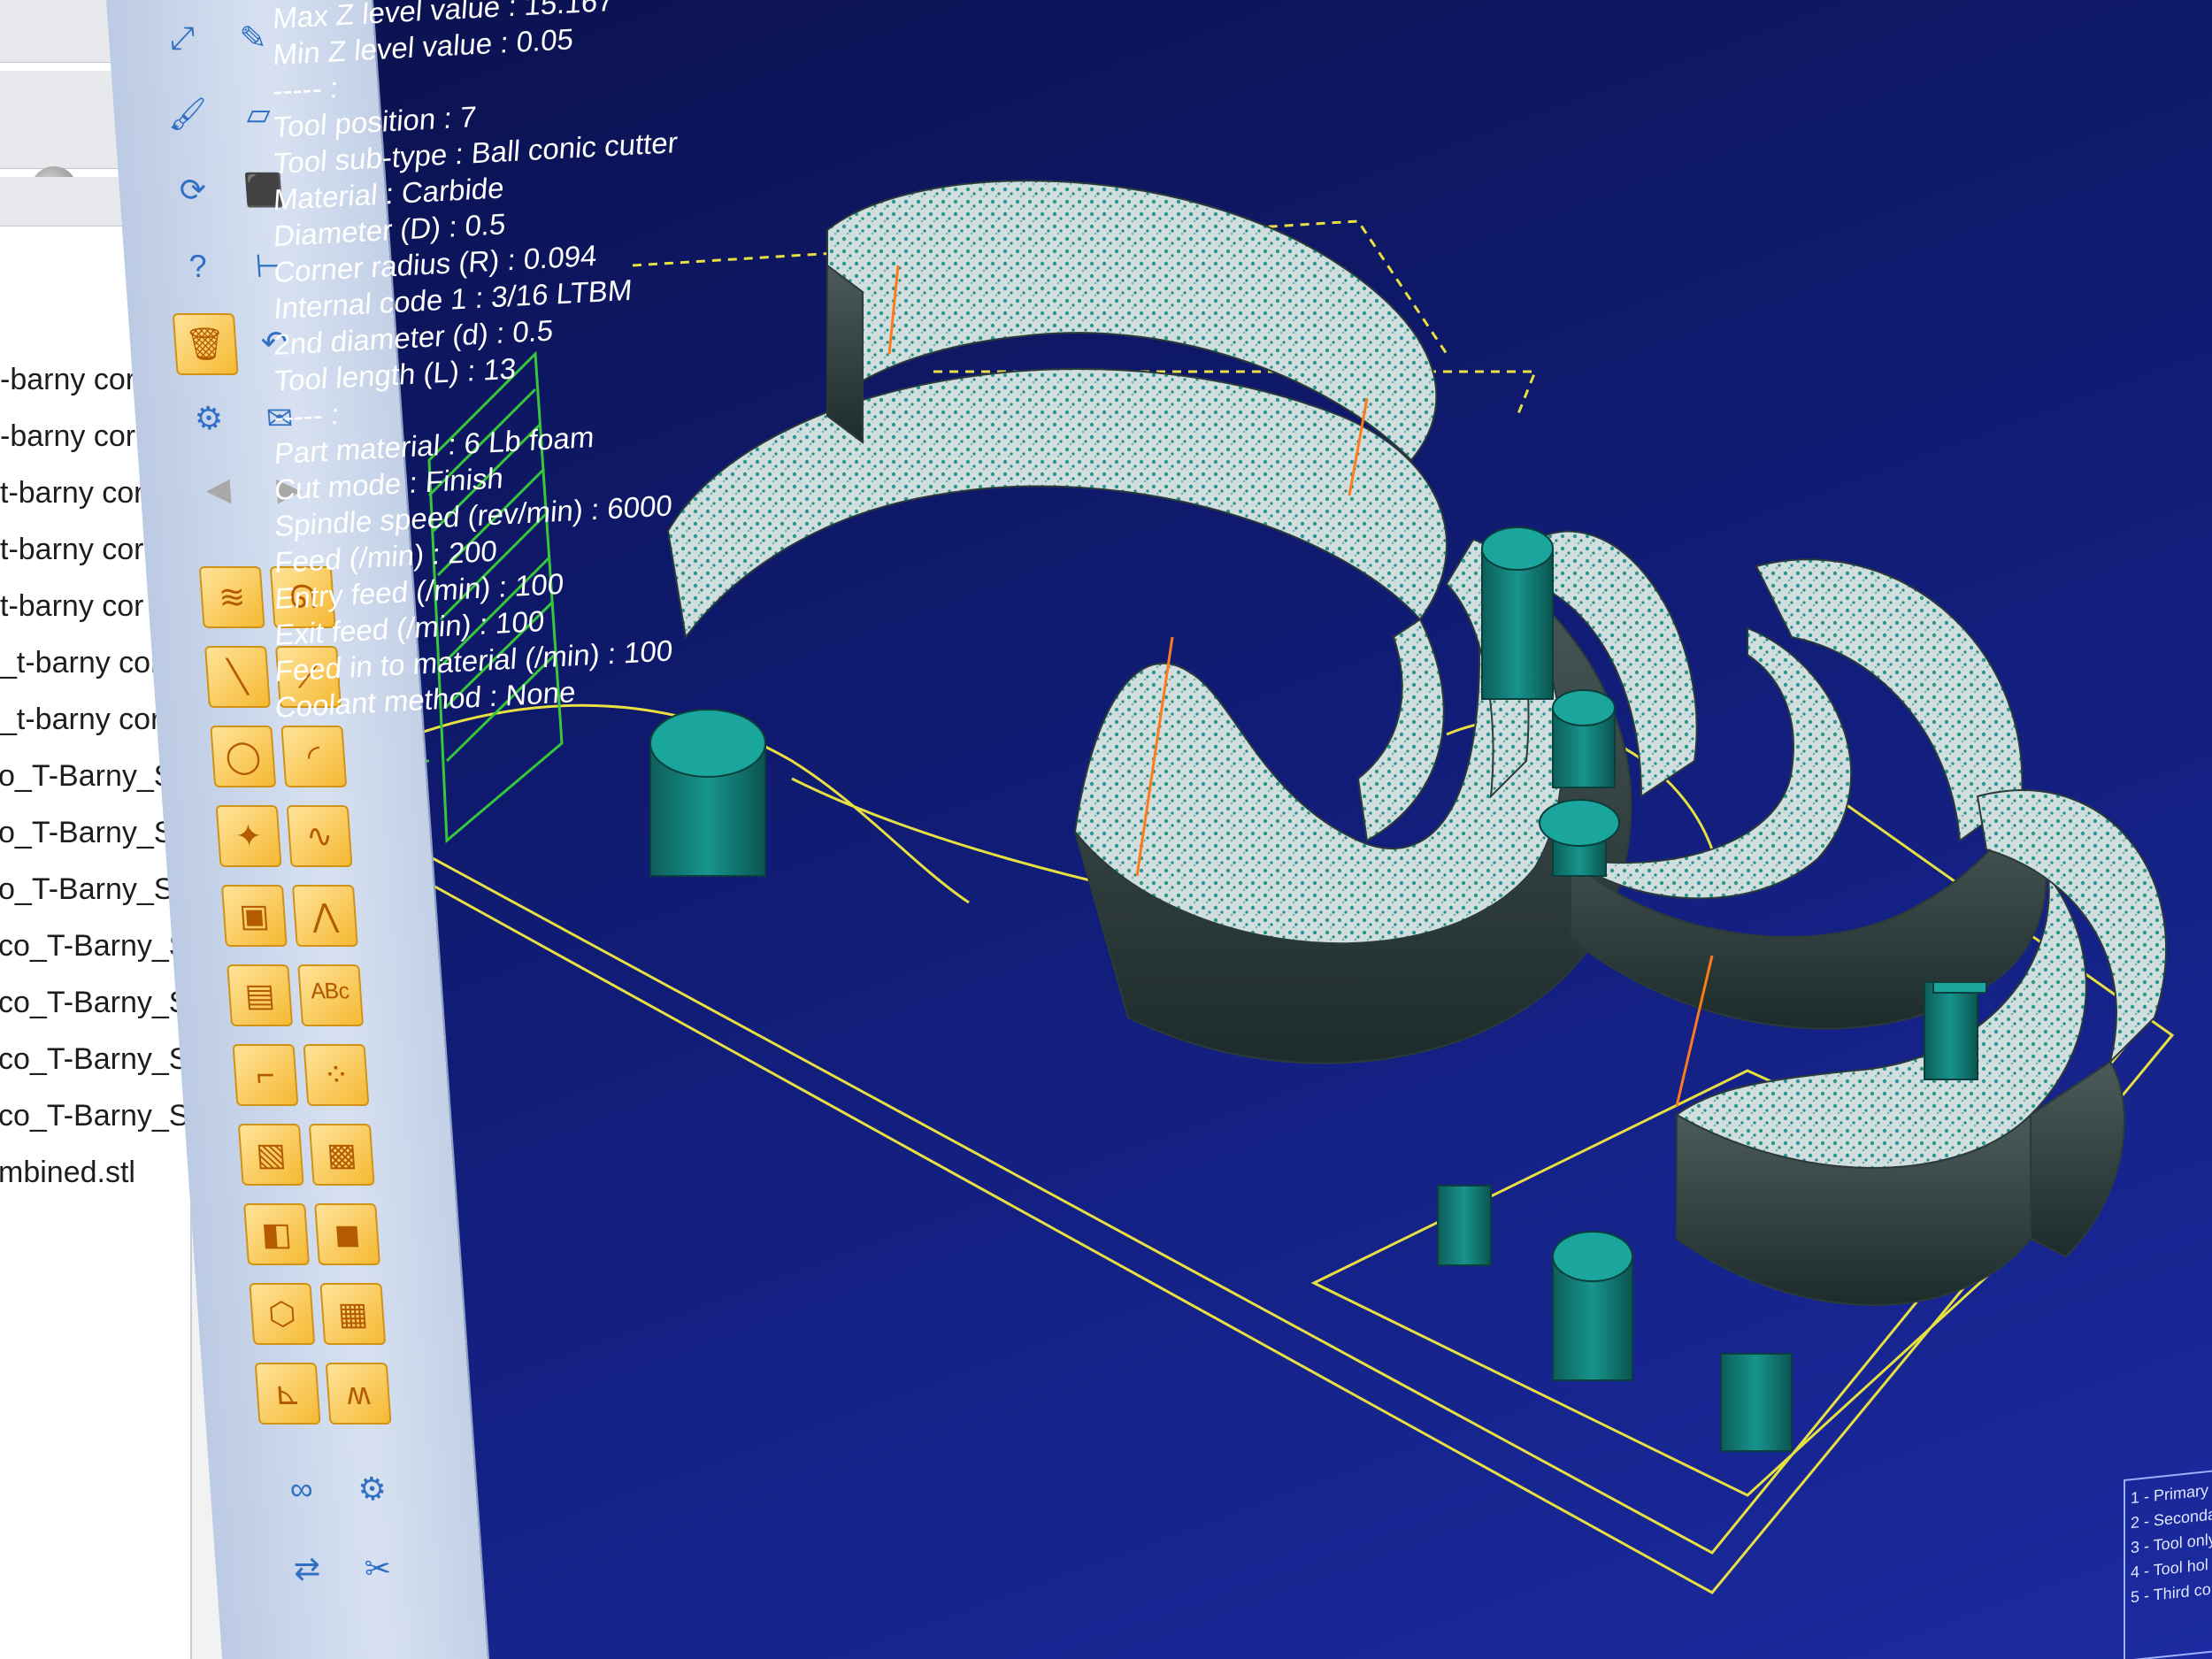 This screenshot has width=2212, height=1659. What do you see at coordinates (210, 419) in the screenshot?
I see `machine-icon: ⚙` at bounding box center [210, 419].